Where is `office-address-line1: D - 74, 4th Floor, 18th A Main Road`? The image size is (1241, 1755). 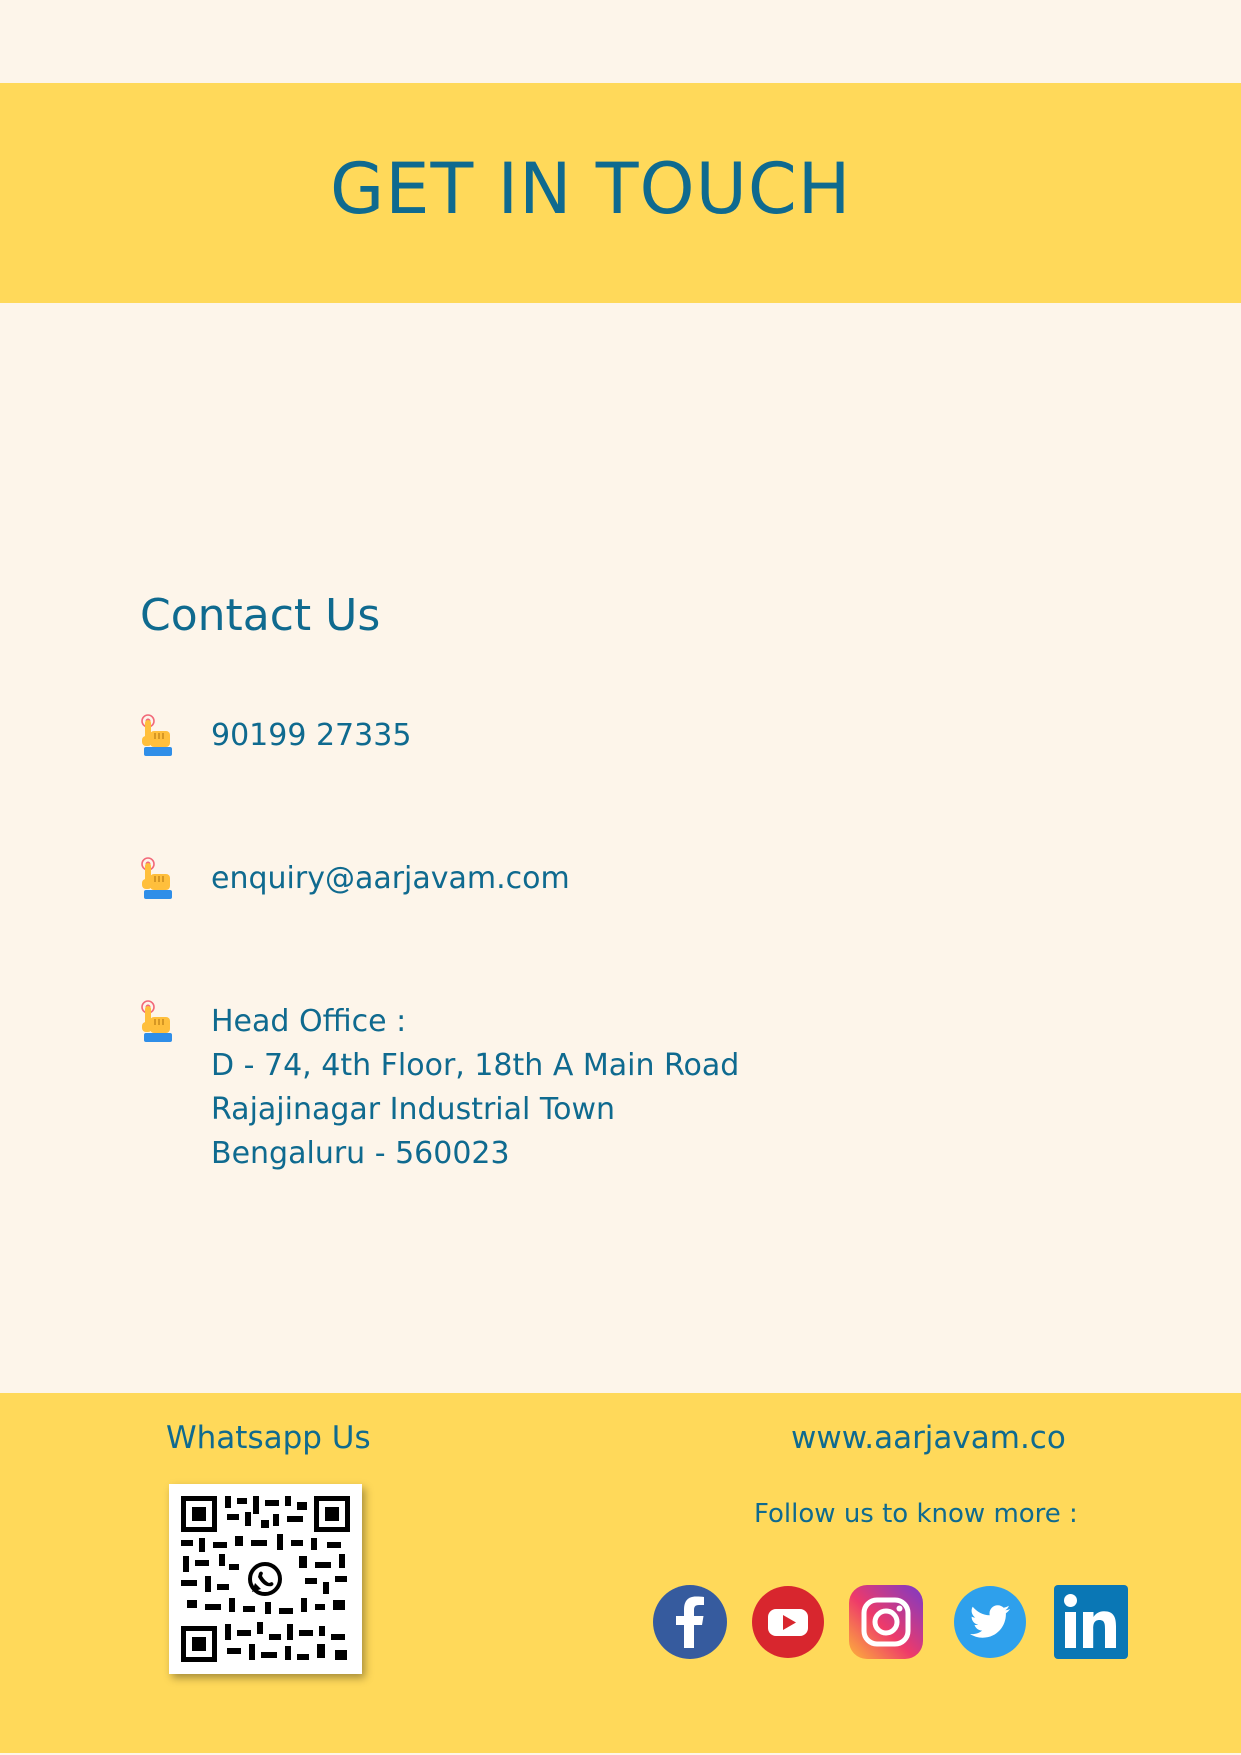
office-address-line1: D - 74, 4th Floor, 18th A Main Road is located at coordinates (475, 1065).